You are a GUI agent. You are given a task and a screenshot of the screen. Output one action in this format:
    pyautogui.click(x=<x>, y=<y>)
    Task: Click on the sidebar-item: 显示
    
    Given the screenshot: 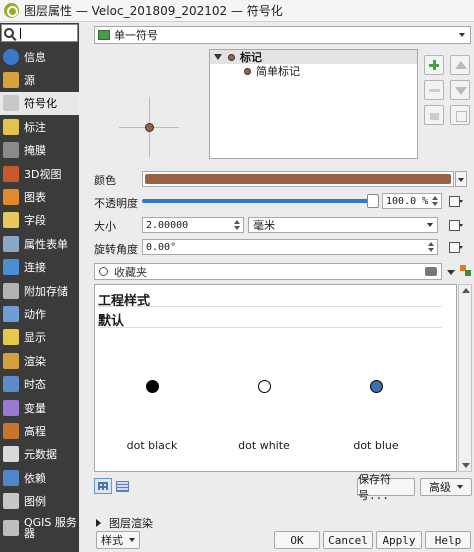 What is the action you would take?
    pyautogui.click(x=39, y=337)
    